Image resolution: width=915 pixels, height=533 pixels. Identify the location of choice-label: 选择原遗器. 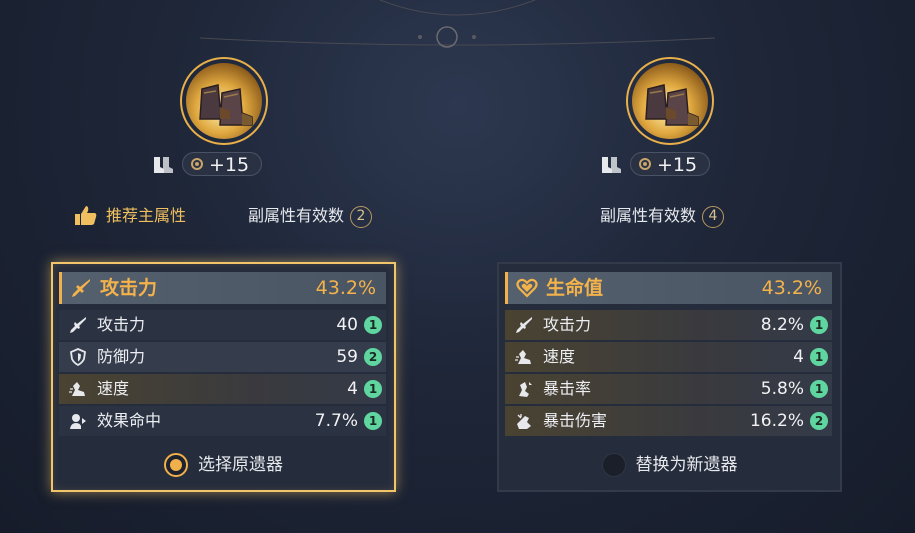
(240, 465).